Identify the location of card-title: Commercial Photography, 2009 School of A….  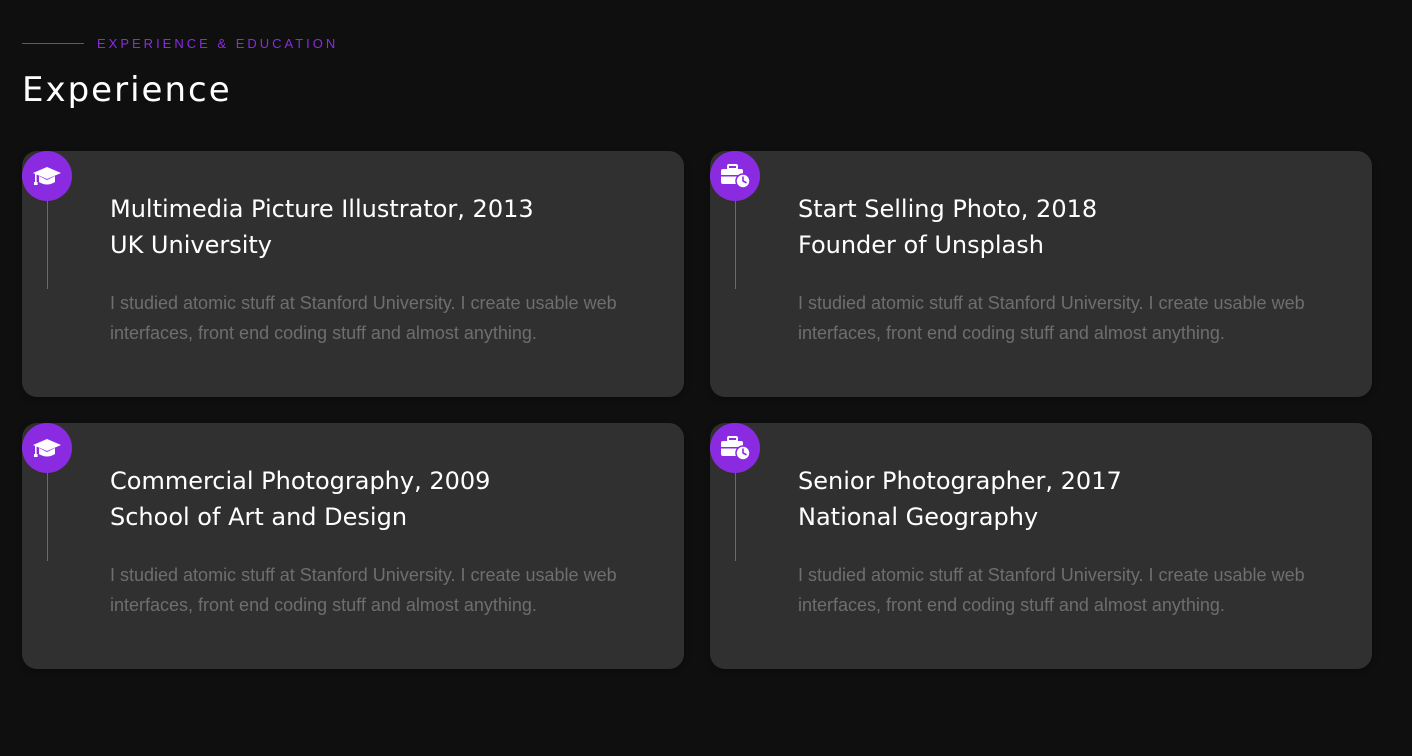
(300, 499).